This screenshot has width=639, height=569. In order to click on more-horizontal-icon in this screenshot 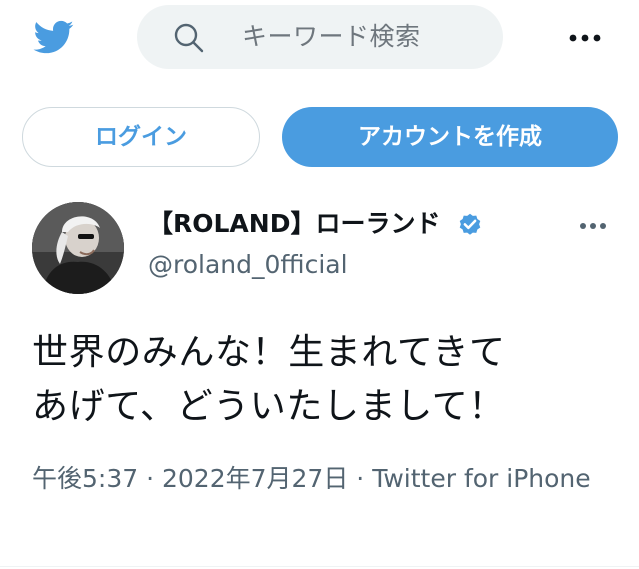, I will do `click(585, 38)`.